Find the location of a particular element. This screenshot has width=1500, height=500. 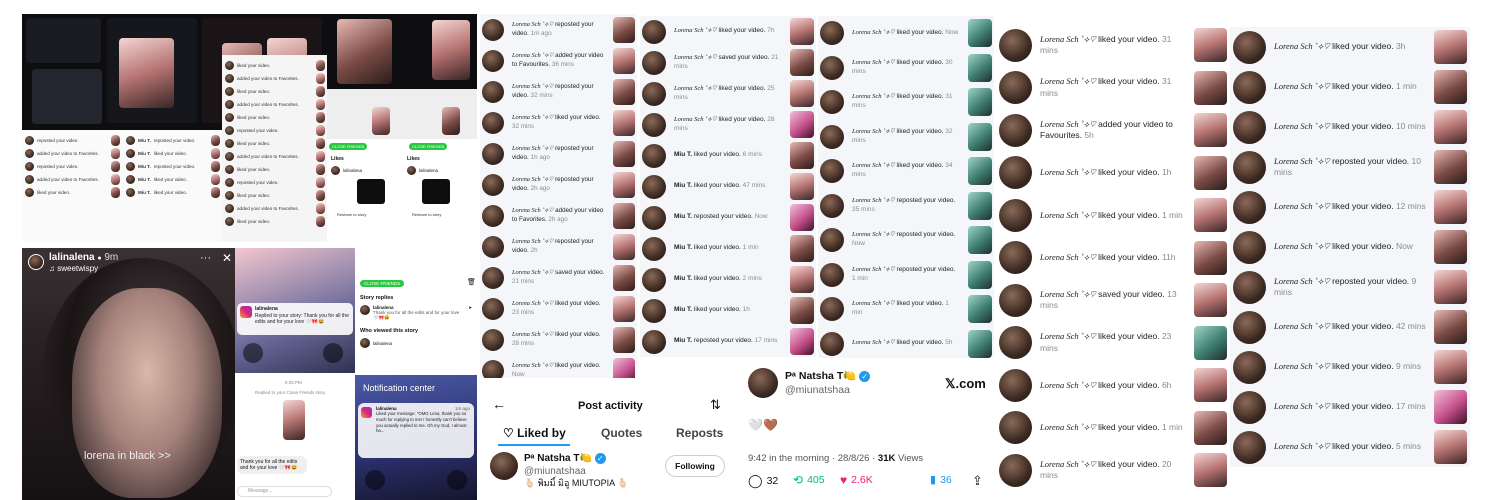

list-item: Miu T. liked your video. 1h is located at coordinates (728, 310).